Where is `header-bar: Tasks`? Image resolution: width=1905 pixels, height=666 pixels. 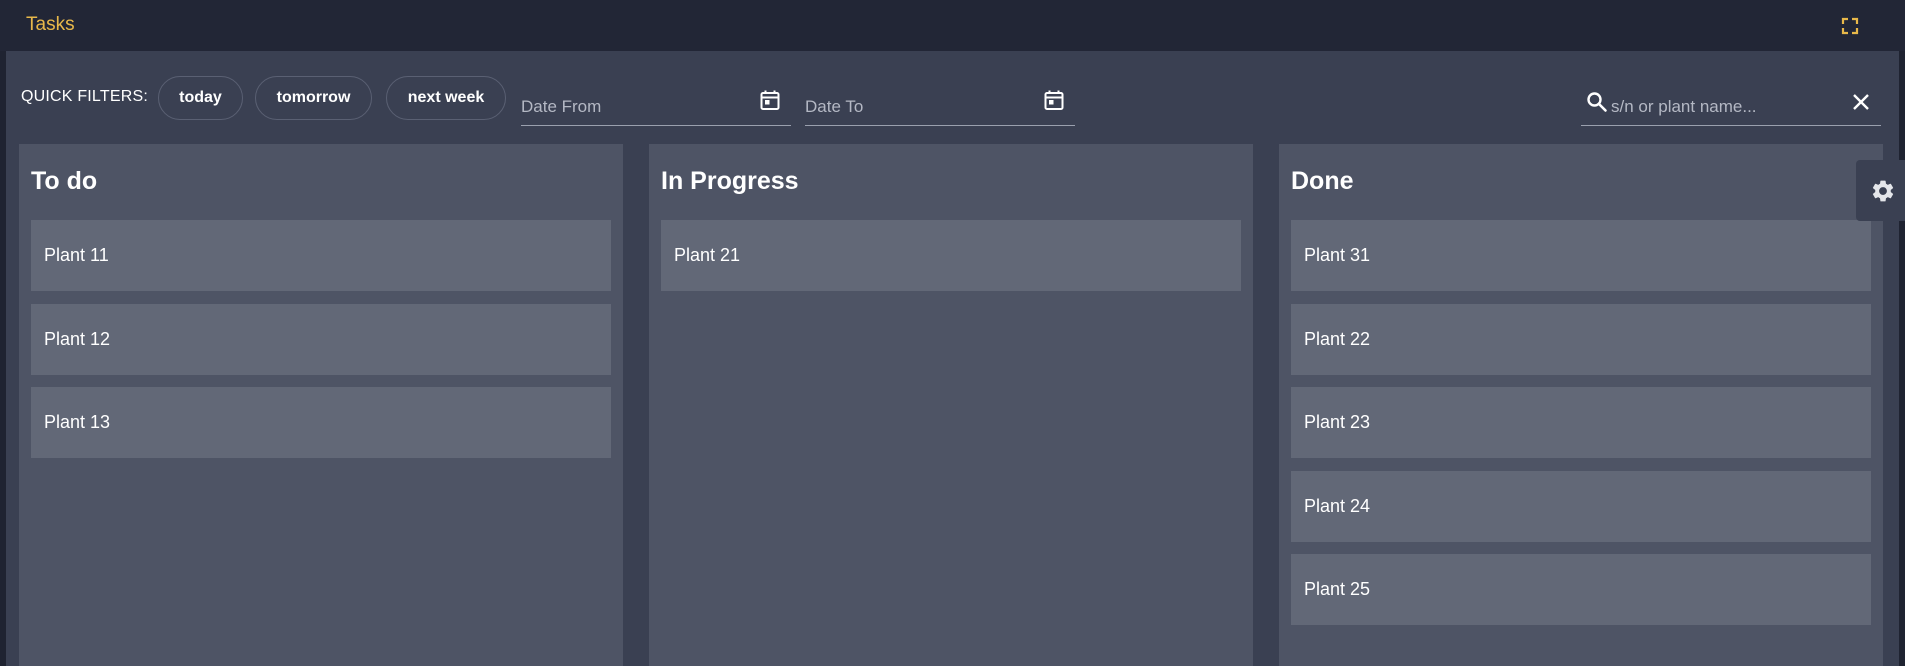 header-bar: Tasks is located at coordinates (952, 25).